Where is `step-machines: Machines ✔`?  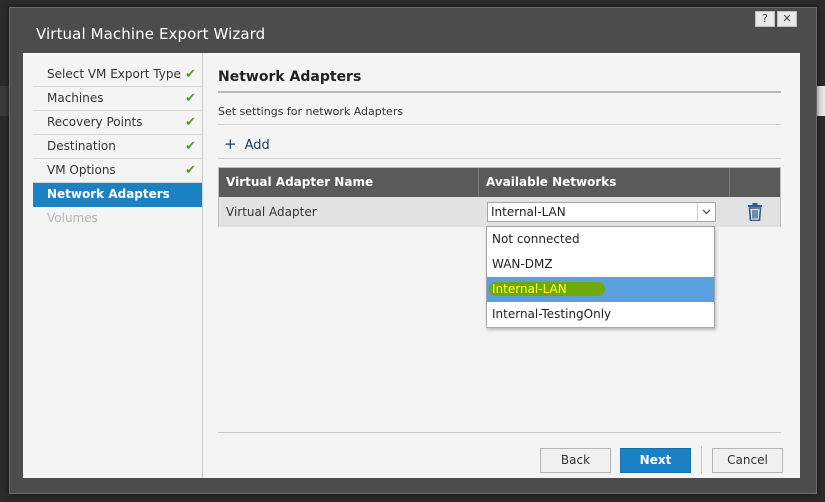 step-machines: Machines ✔ is located at coordinates (117, 99).